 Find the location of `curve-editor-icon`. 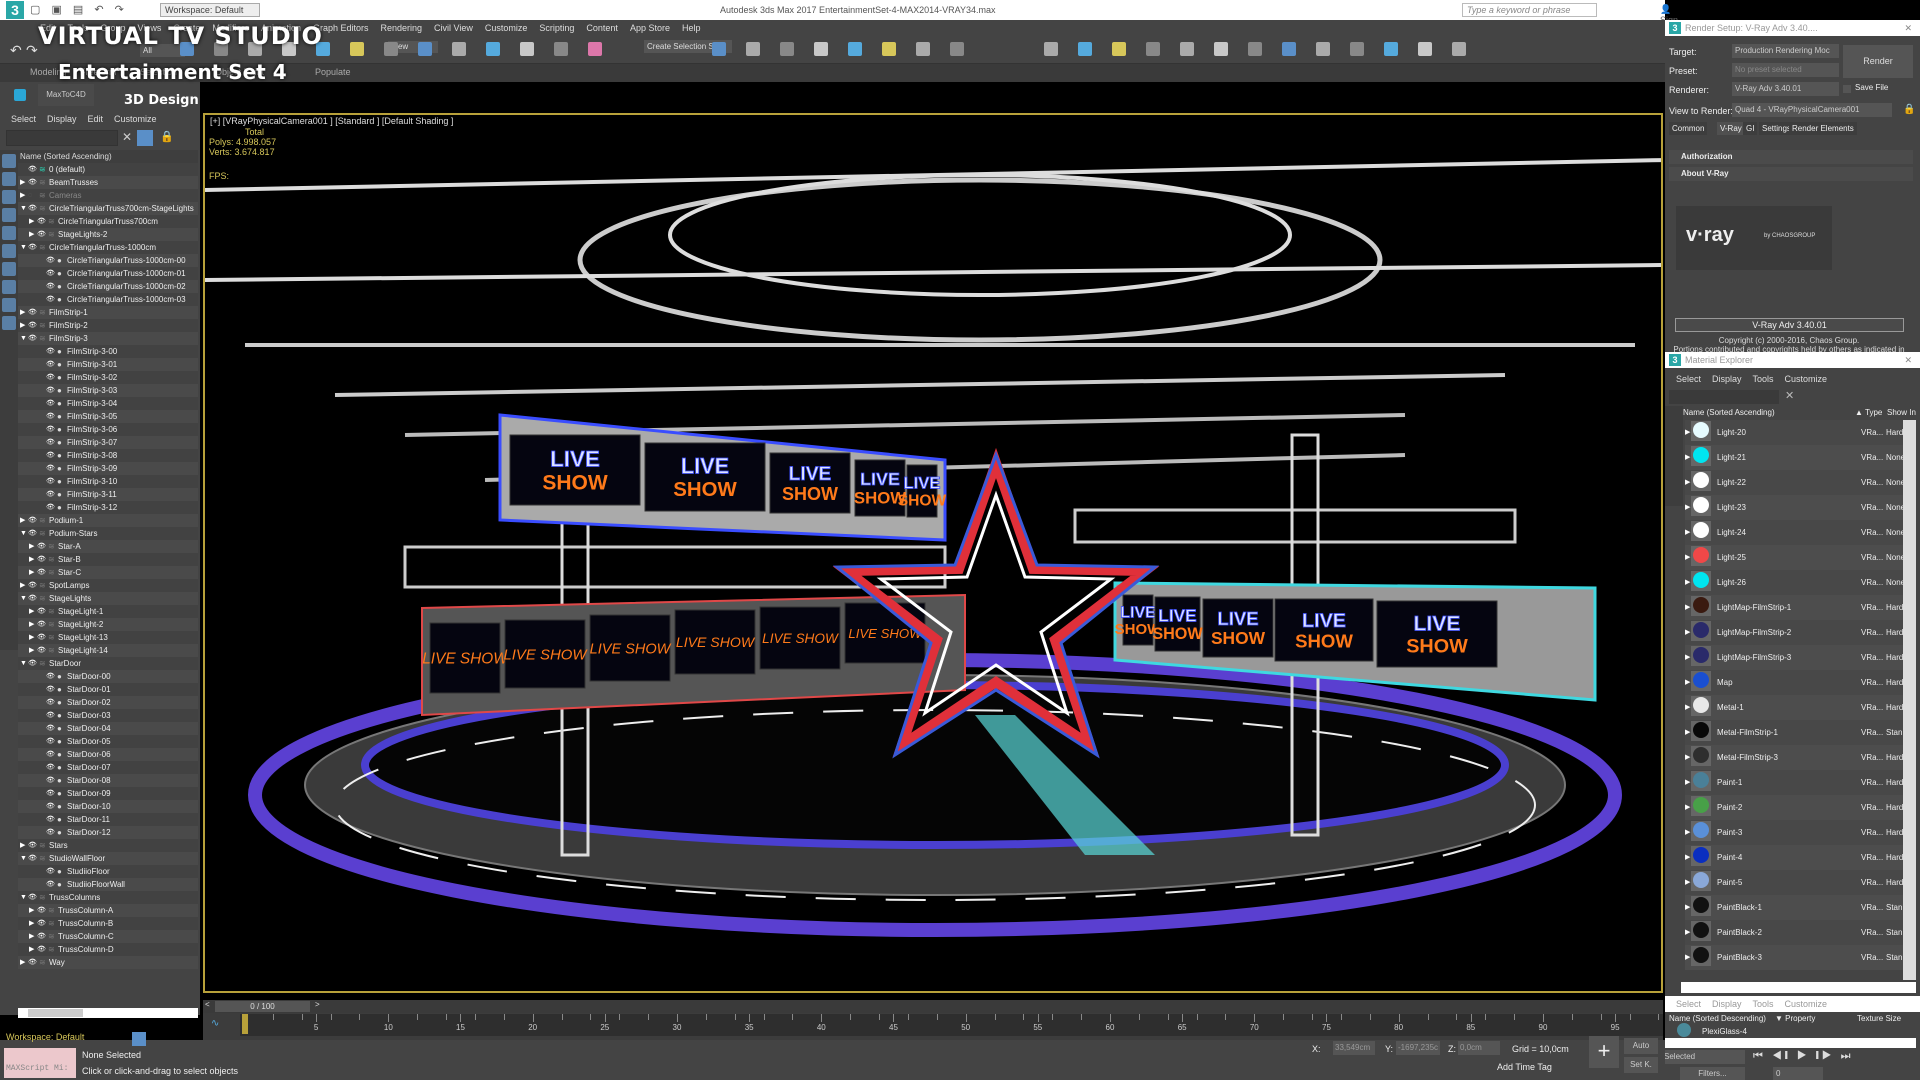

curve-editor-icon is located at coordinates (923, 49).